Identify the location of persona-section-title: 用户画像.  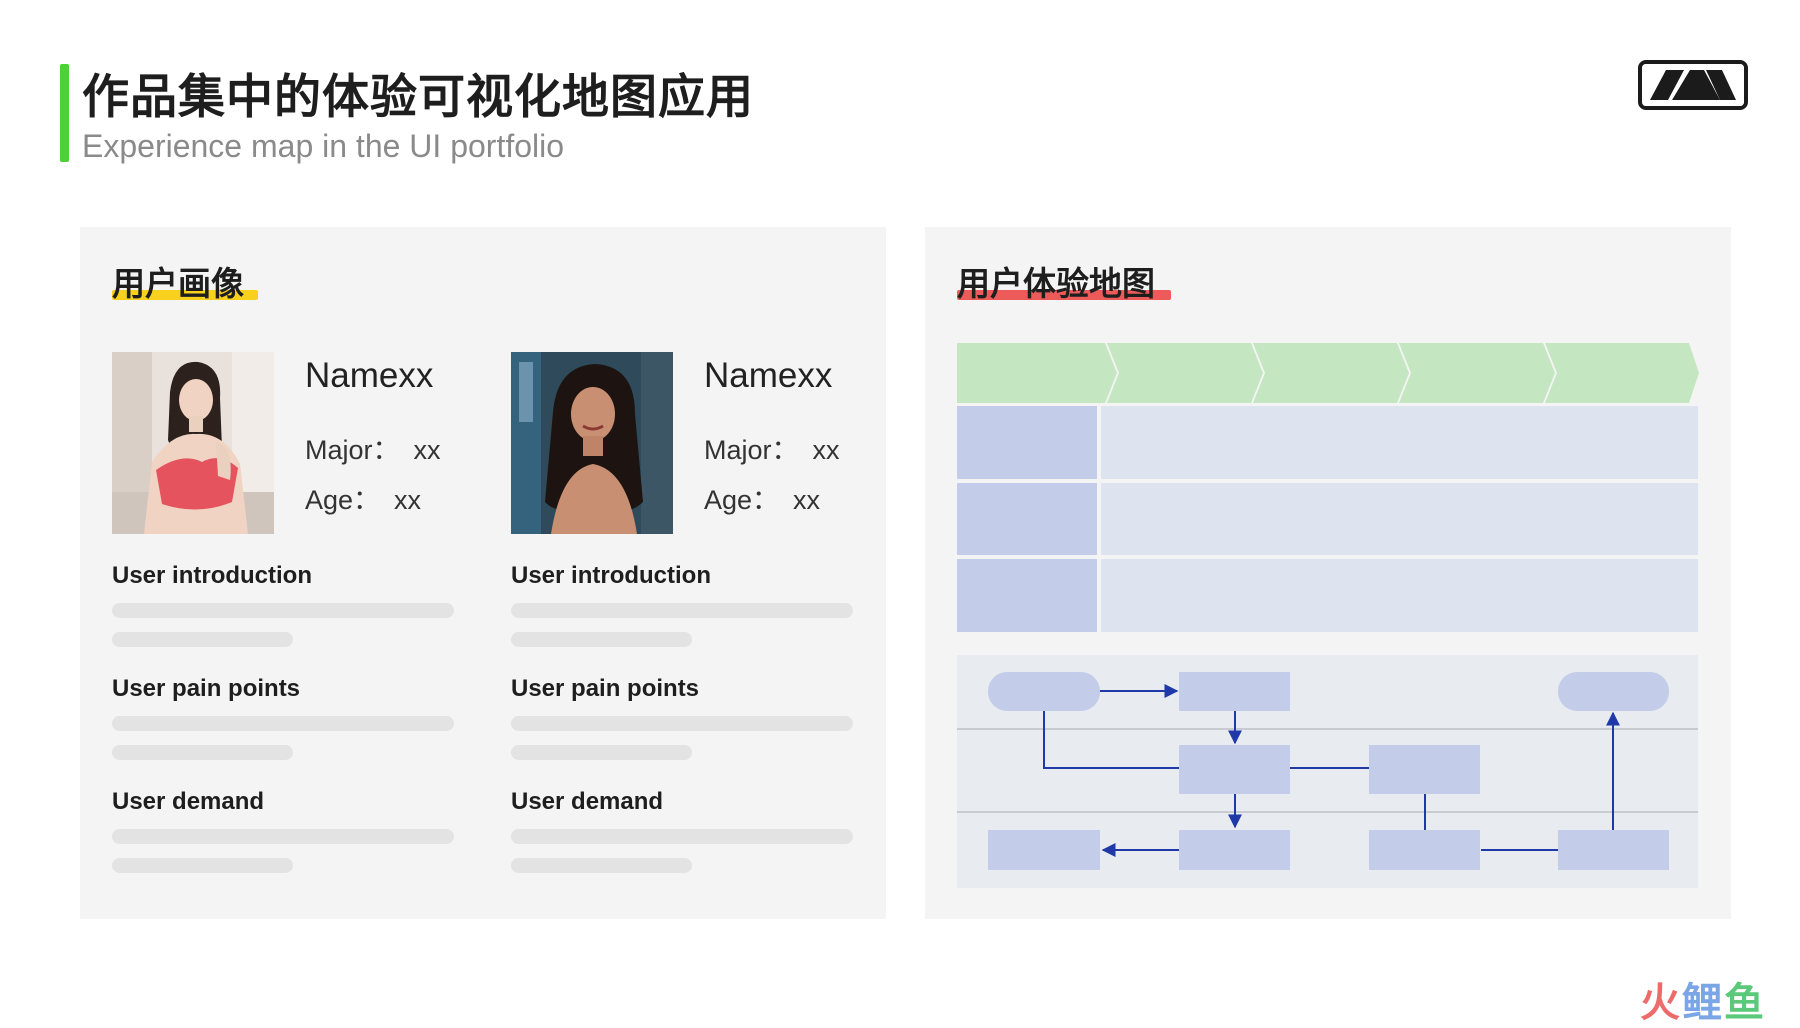
(178, 283).